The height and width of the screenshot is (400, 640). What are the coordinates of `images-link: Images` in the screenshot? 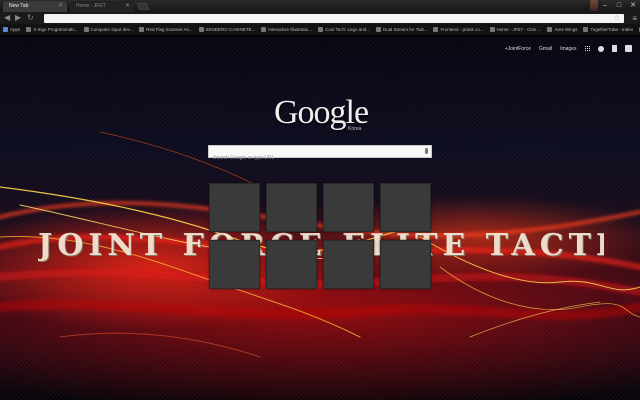 It's located at (568, 49).